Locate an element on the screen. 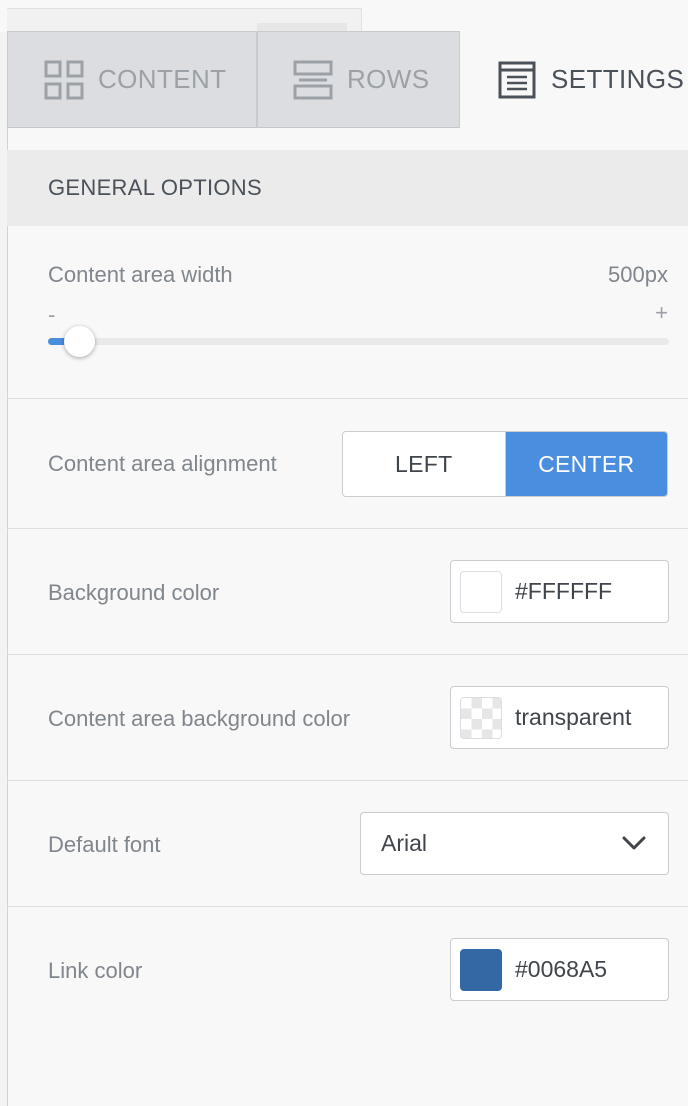 Image resolution: width=688 pixels, height=1106 pixels. tab-rows: ROWS is located at coordinates (358, 79).